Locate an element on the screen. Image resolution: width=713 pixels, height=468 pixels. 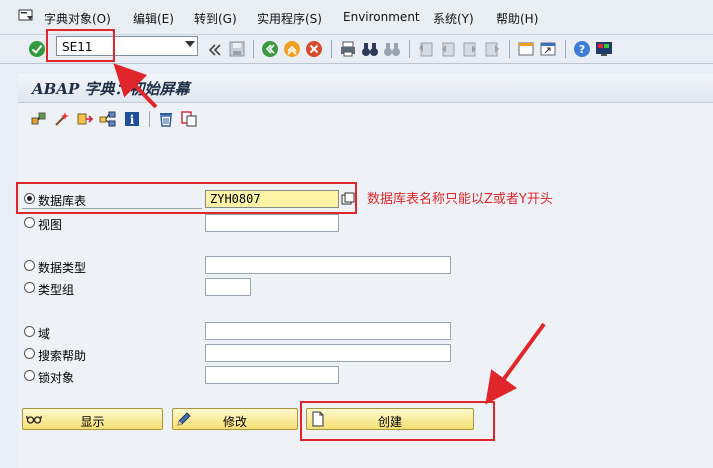
arrow-to-command-field is located at coordinates (135, 86).